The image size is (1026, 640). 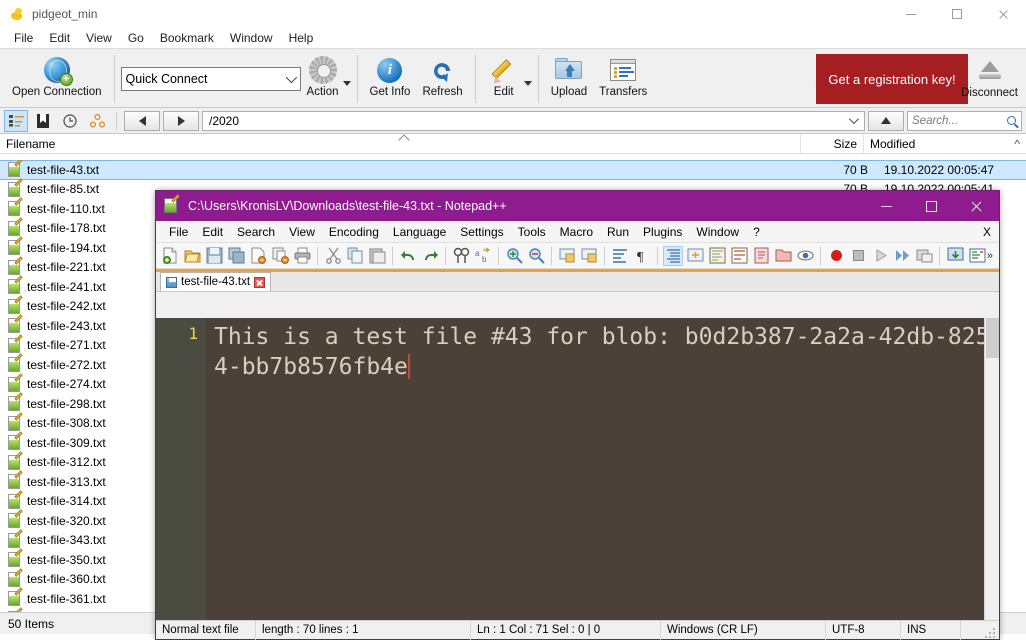 What do you see at coordinates (15, 480) in the screenshot?
I see `text-file-icon` at bounding box center [15, 480].